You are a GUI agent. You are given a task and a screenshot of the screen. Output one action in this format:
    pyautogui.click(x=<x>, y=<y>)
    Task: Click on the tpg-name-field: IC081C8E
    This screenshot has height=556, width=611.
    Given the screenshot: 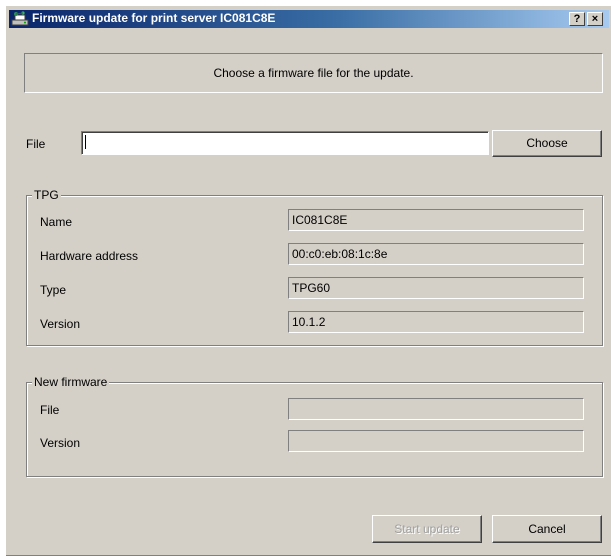 What is the action you would take?
    pyautogui.click(x=436, y=220)
    